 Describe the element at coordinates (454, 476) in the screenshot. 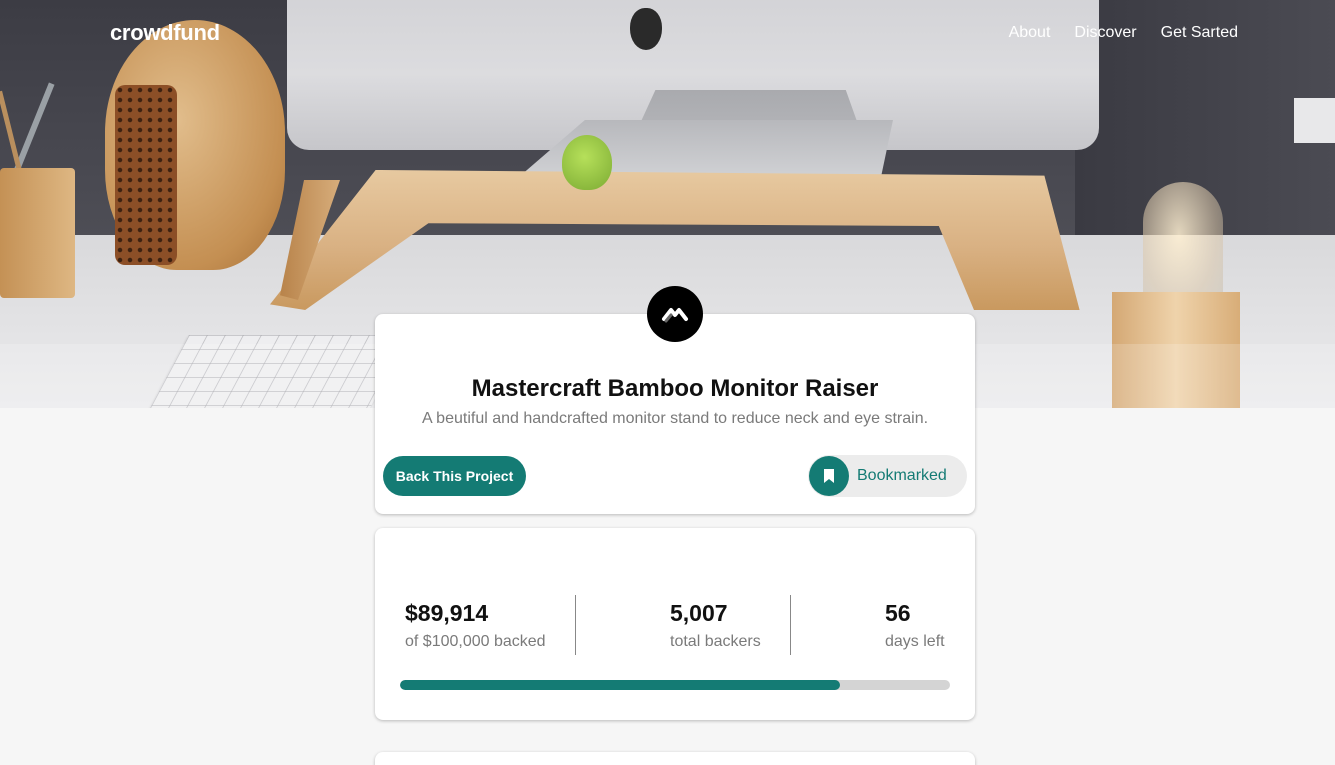

I see `back-project-button: Back This Project` at that location.